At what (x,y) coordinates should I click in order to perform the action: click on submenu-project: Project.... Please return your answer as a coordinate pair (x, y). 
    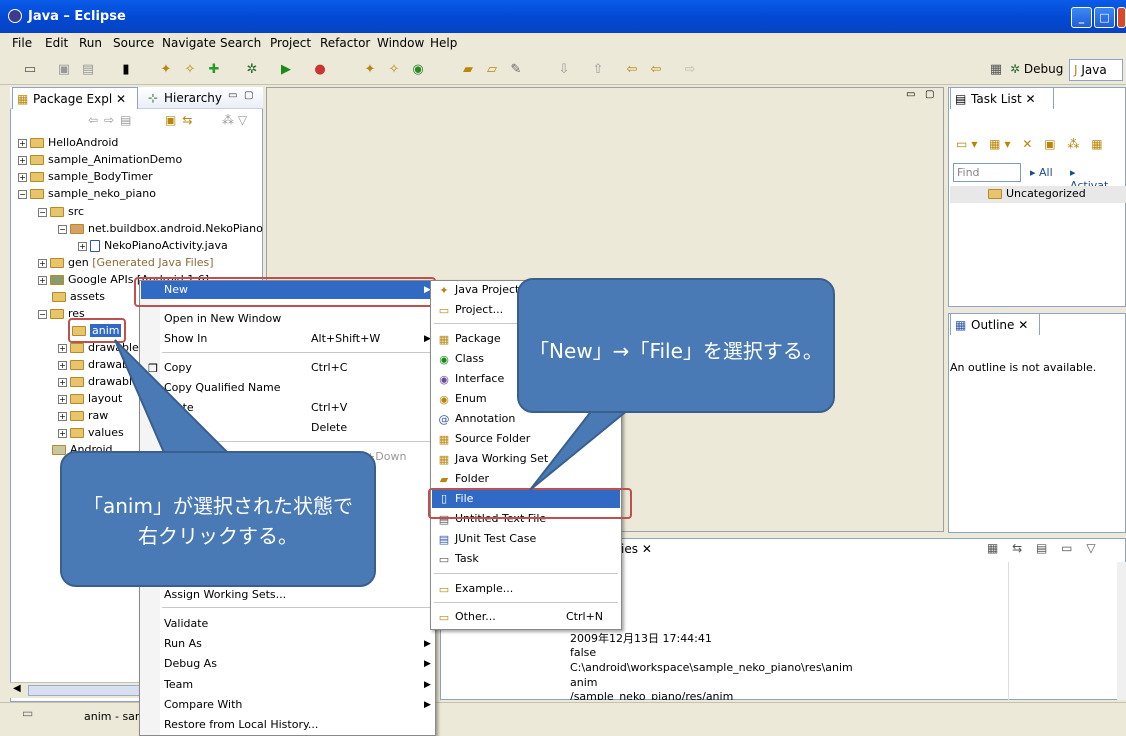
    Looking at the image, I should click on (479, 310).